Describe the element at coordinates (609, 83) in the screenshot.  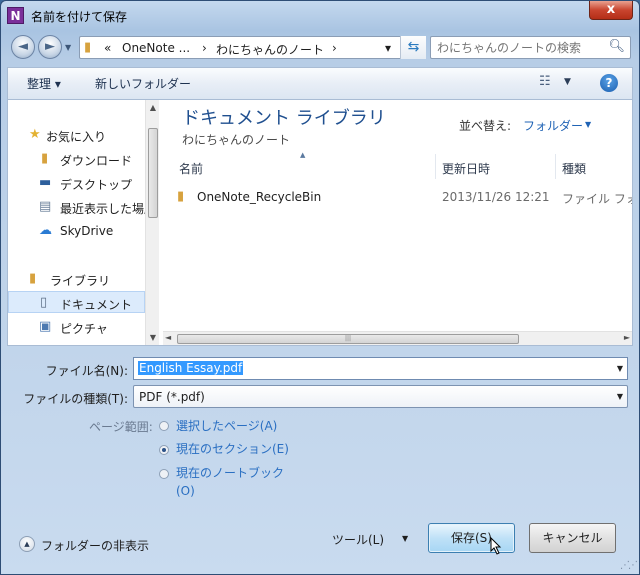
I see `help-icon: ?` at that location.